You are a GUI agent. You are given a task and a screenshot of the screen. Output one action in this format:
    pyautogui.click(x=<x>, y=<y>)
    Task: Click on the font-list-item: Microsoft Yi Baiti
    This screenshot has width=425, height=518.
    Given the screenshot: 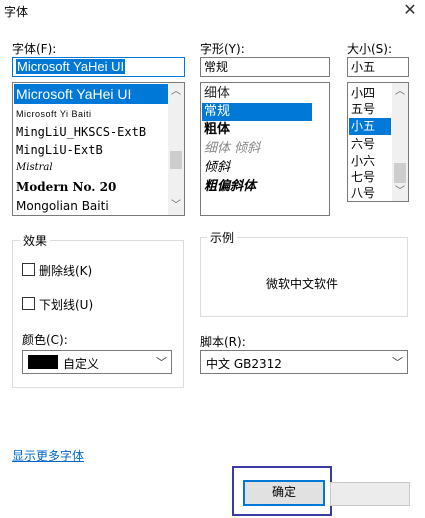 What is the action you would take?
    pyautogui.click(x=91, y=114)
    